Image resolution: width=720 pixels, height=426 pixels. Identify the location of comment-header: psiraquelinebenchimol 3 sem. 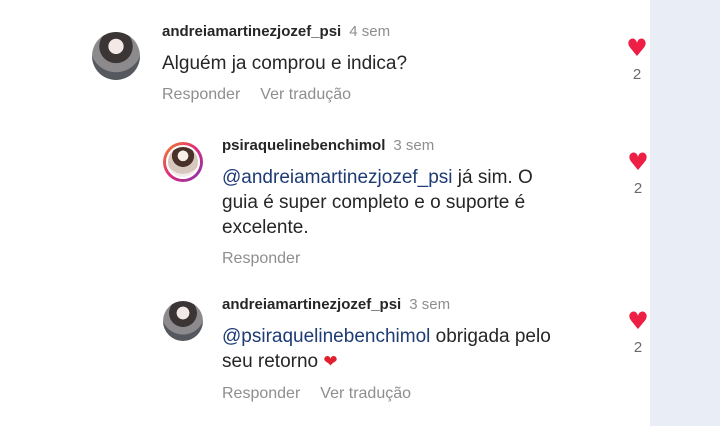
(392, 146).